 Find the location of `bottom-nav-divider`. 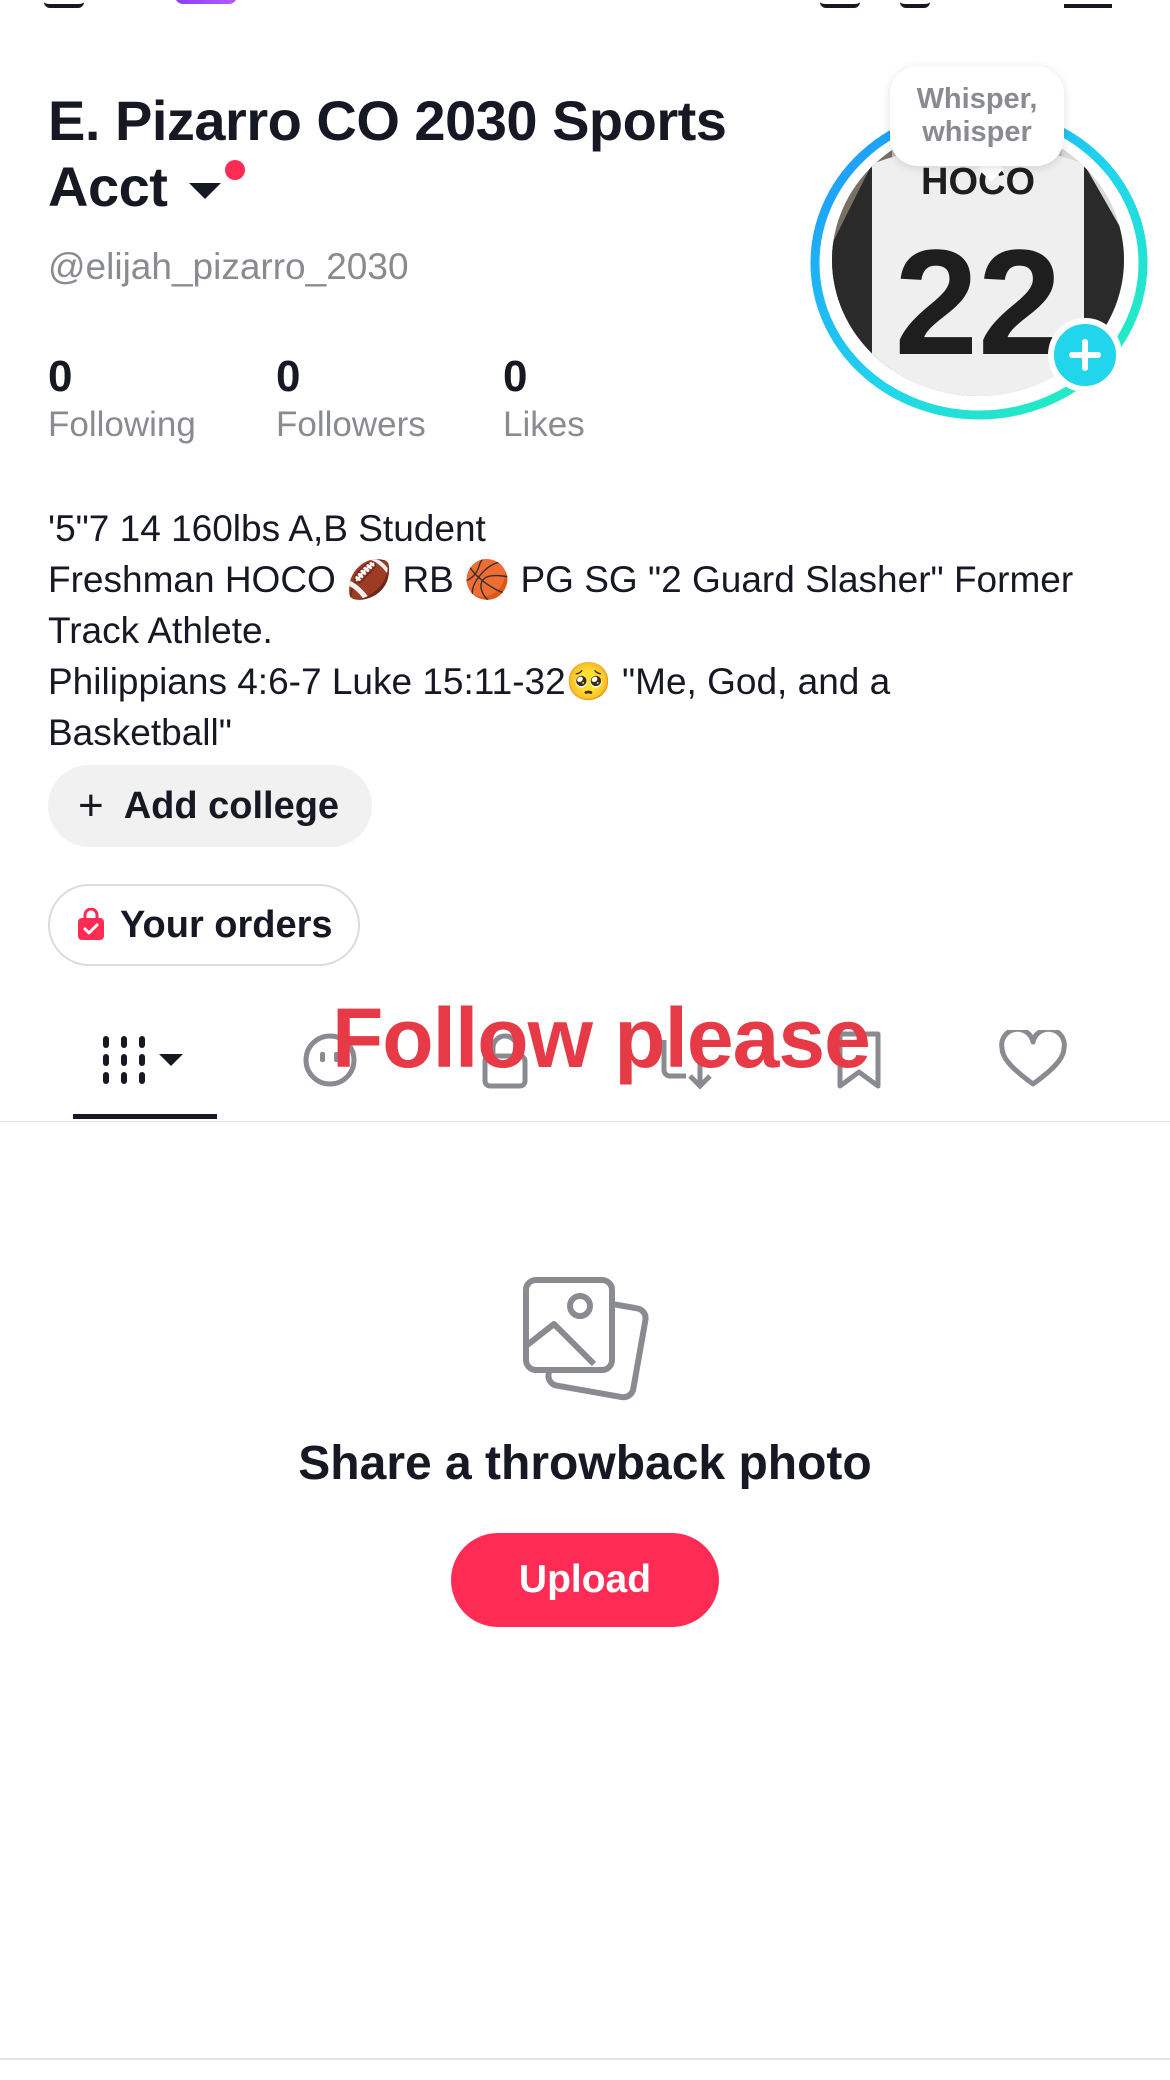

bottom-nav-divider is located at coordinates (585, 2059).